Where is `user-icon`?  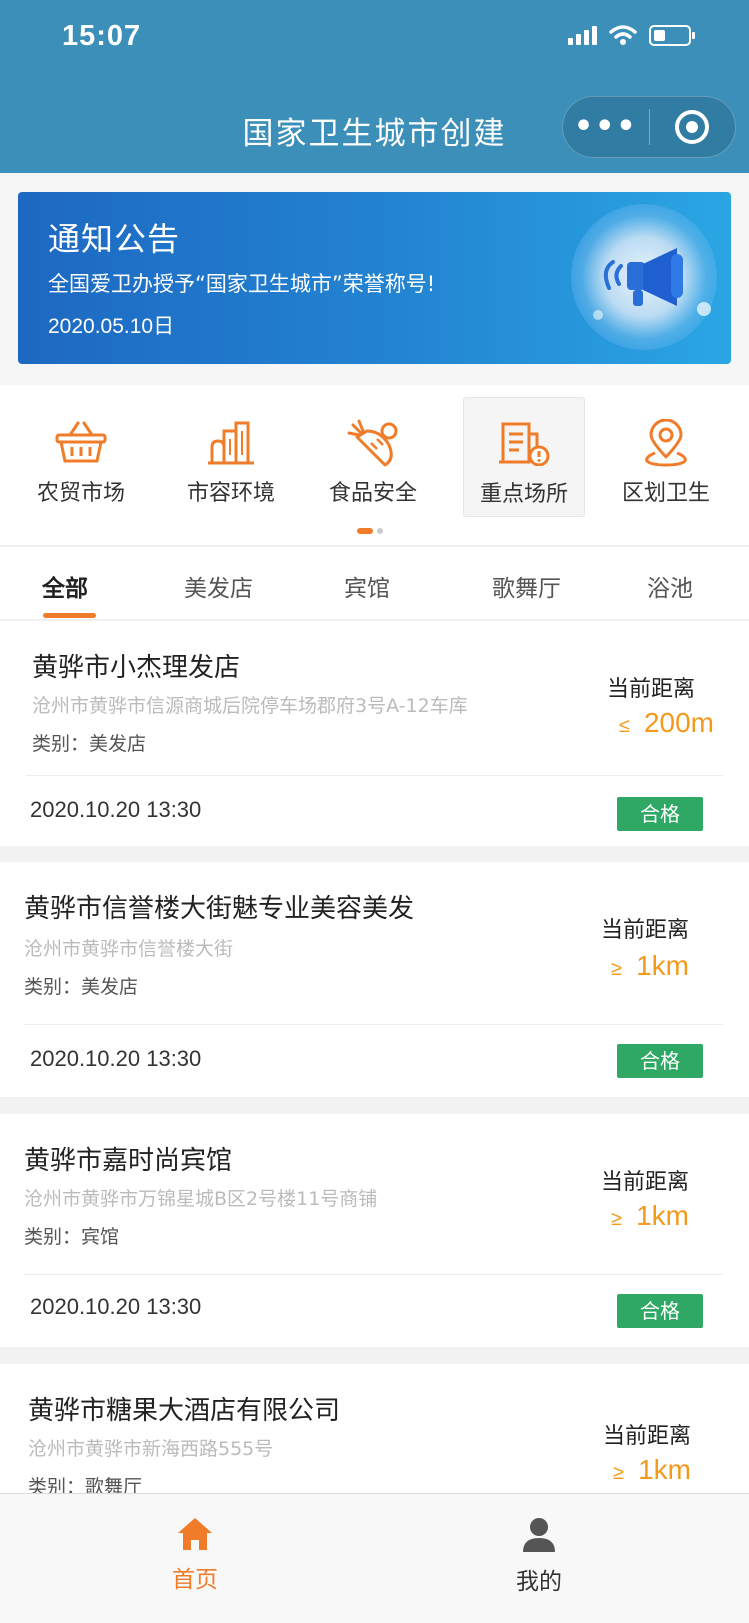
user-icon is located at coordinates (539, 1535).